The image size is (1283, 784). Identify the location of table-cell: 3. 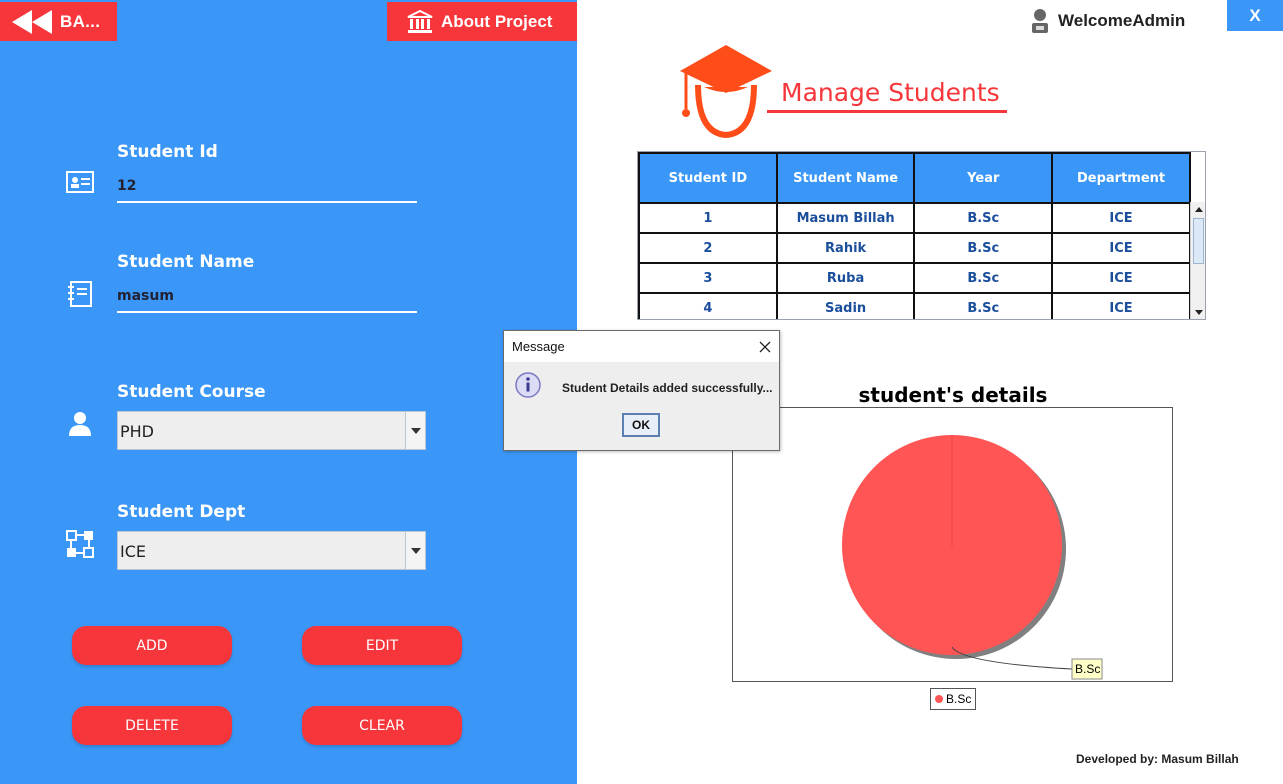
(708, 278).